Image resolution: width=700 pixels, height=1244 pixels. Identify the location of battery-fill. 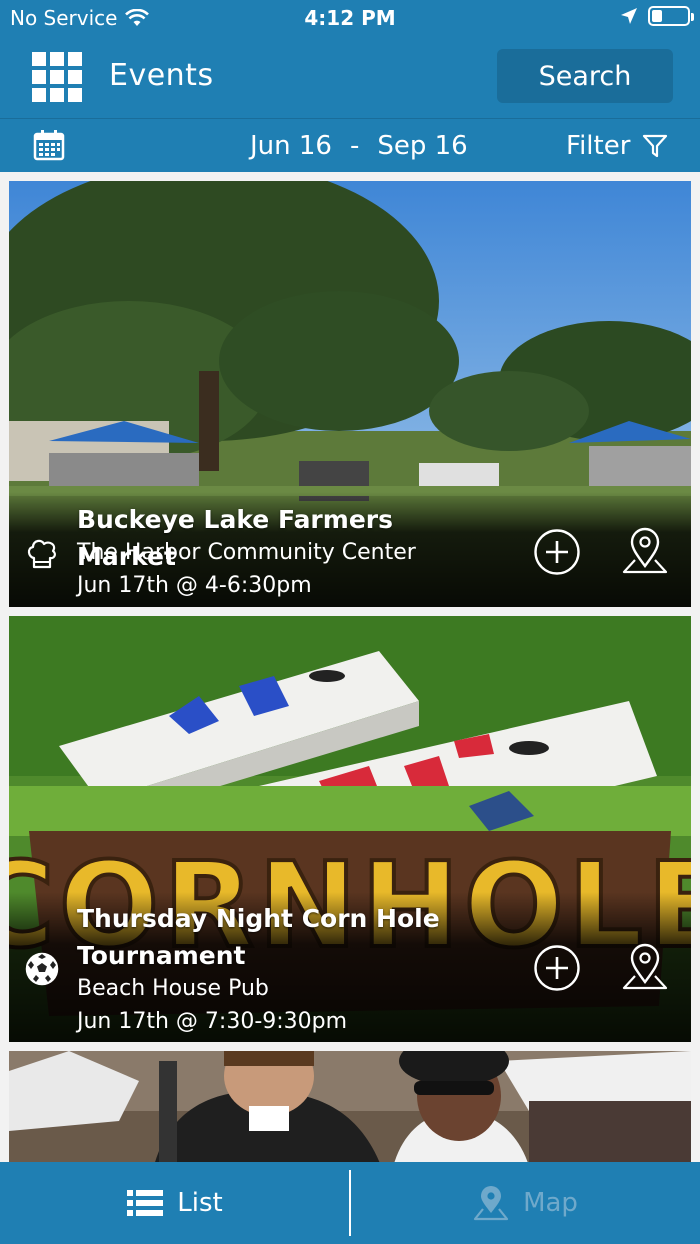
(657, 16).